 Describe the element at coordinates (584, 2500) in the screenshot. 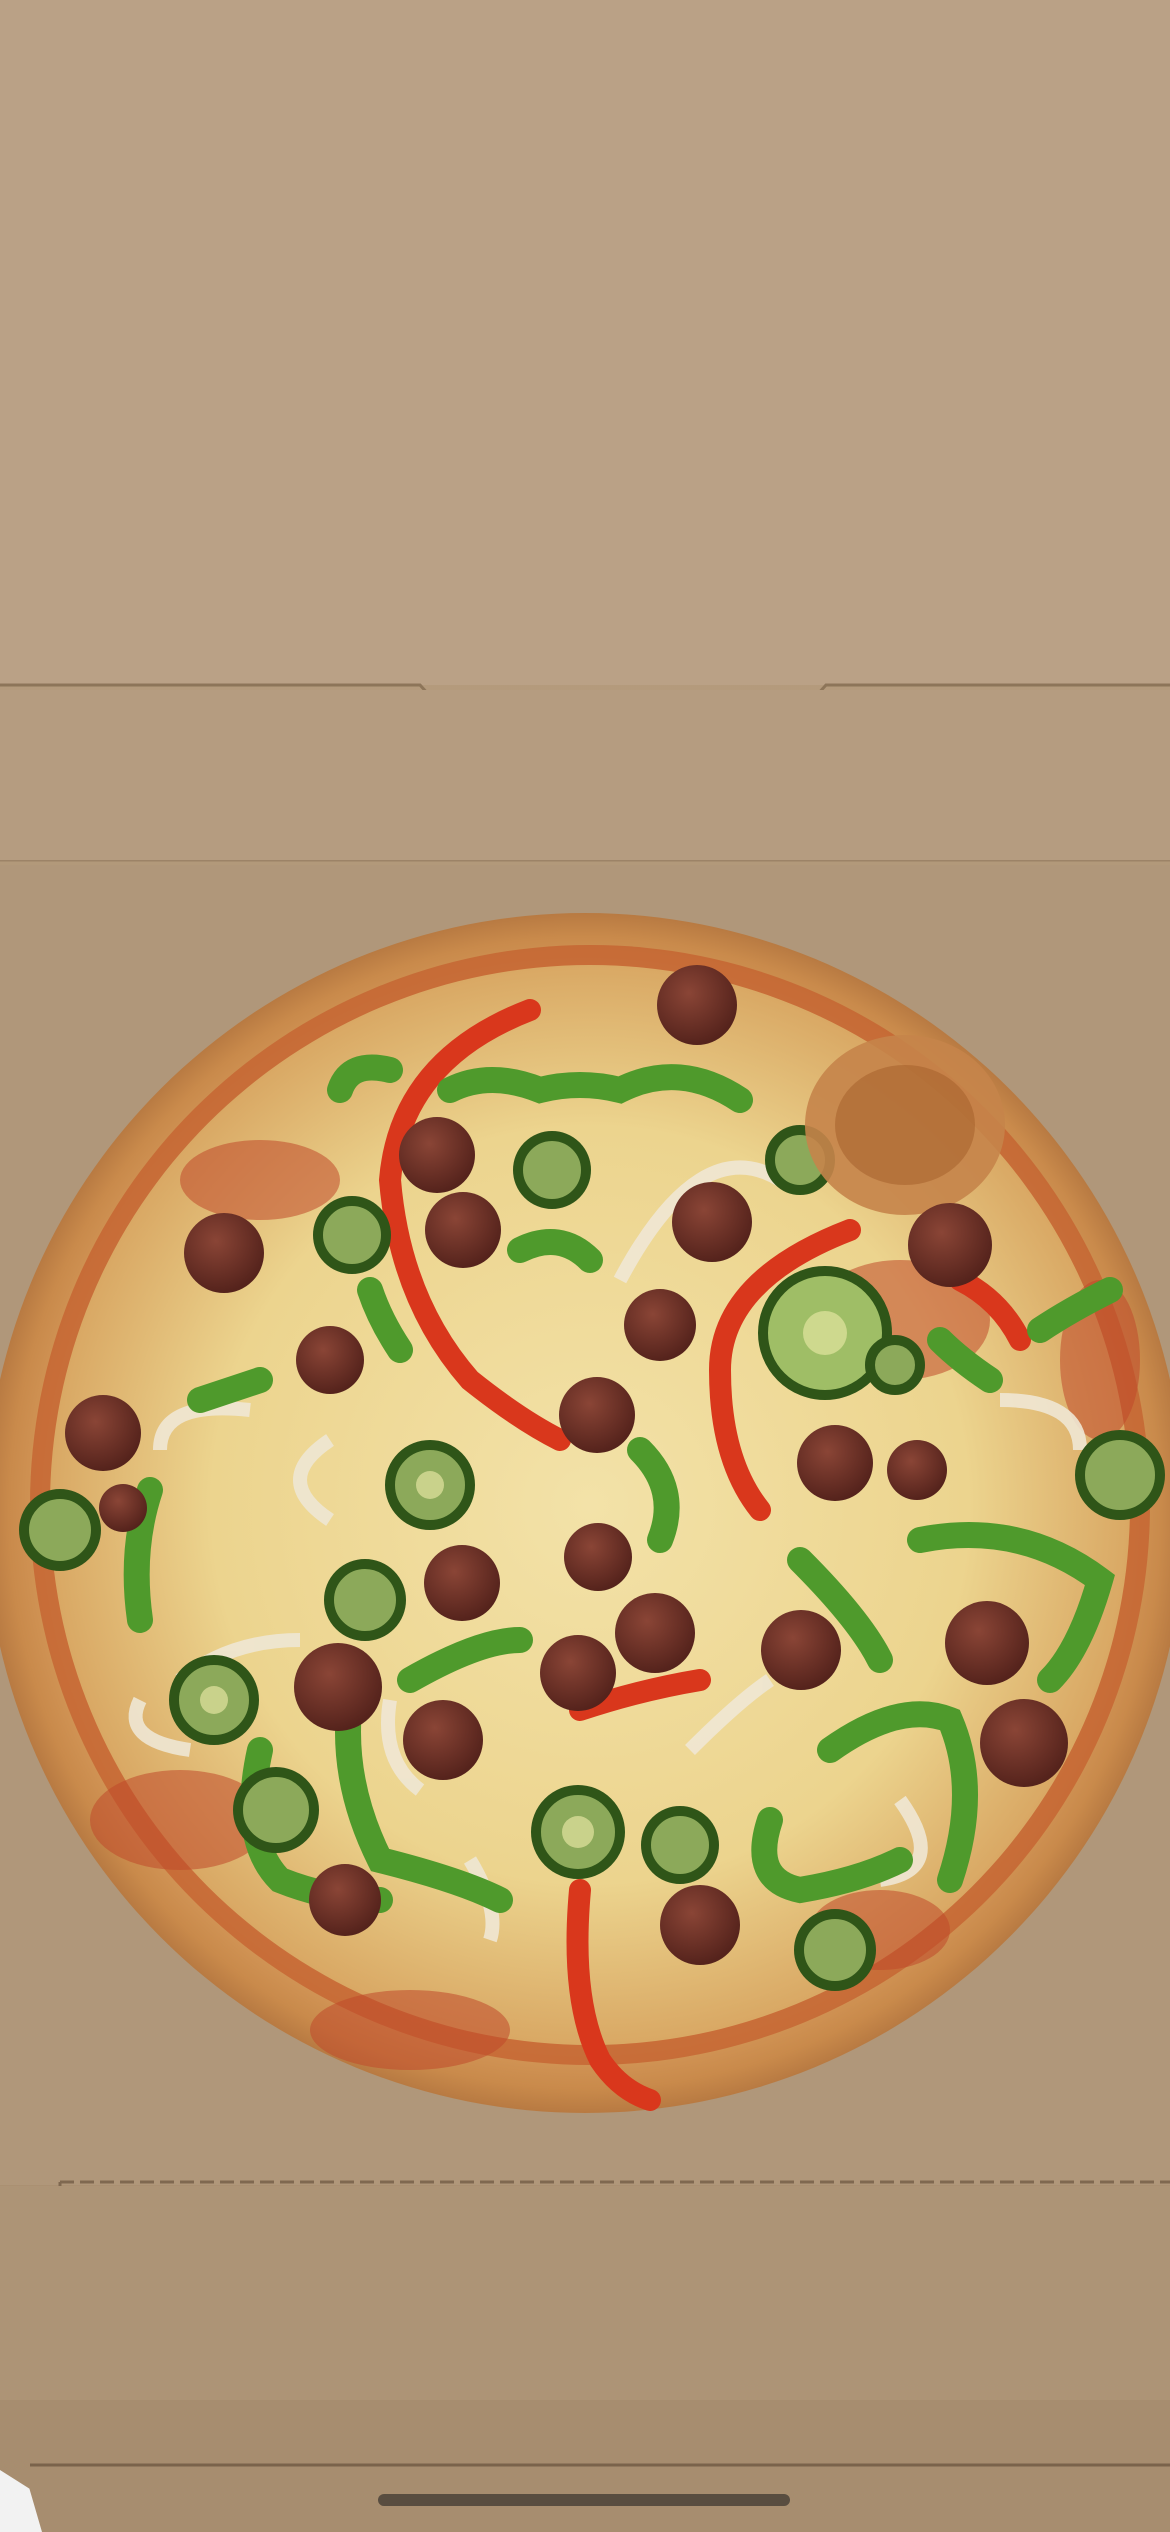

I see `home-indicator` at that location.